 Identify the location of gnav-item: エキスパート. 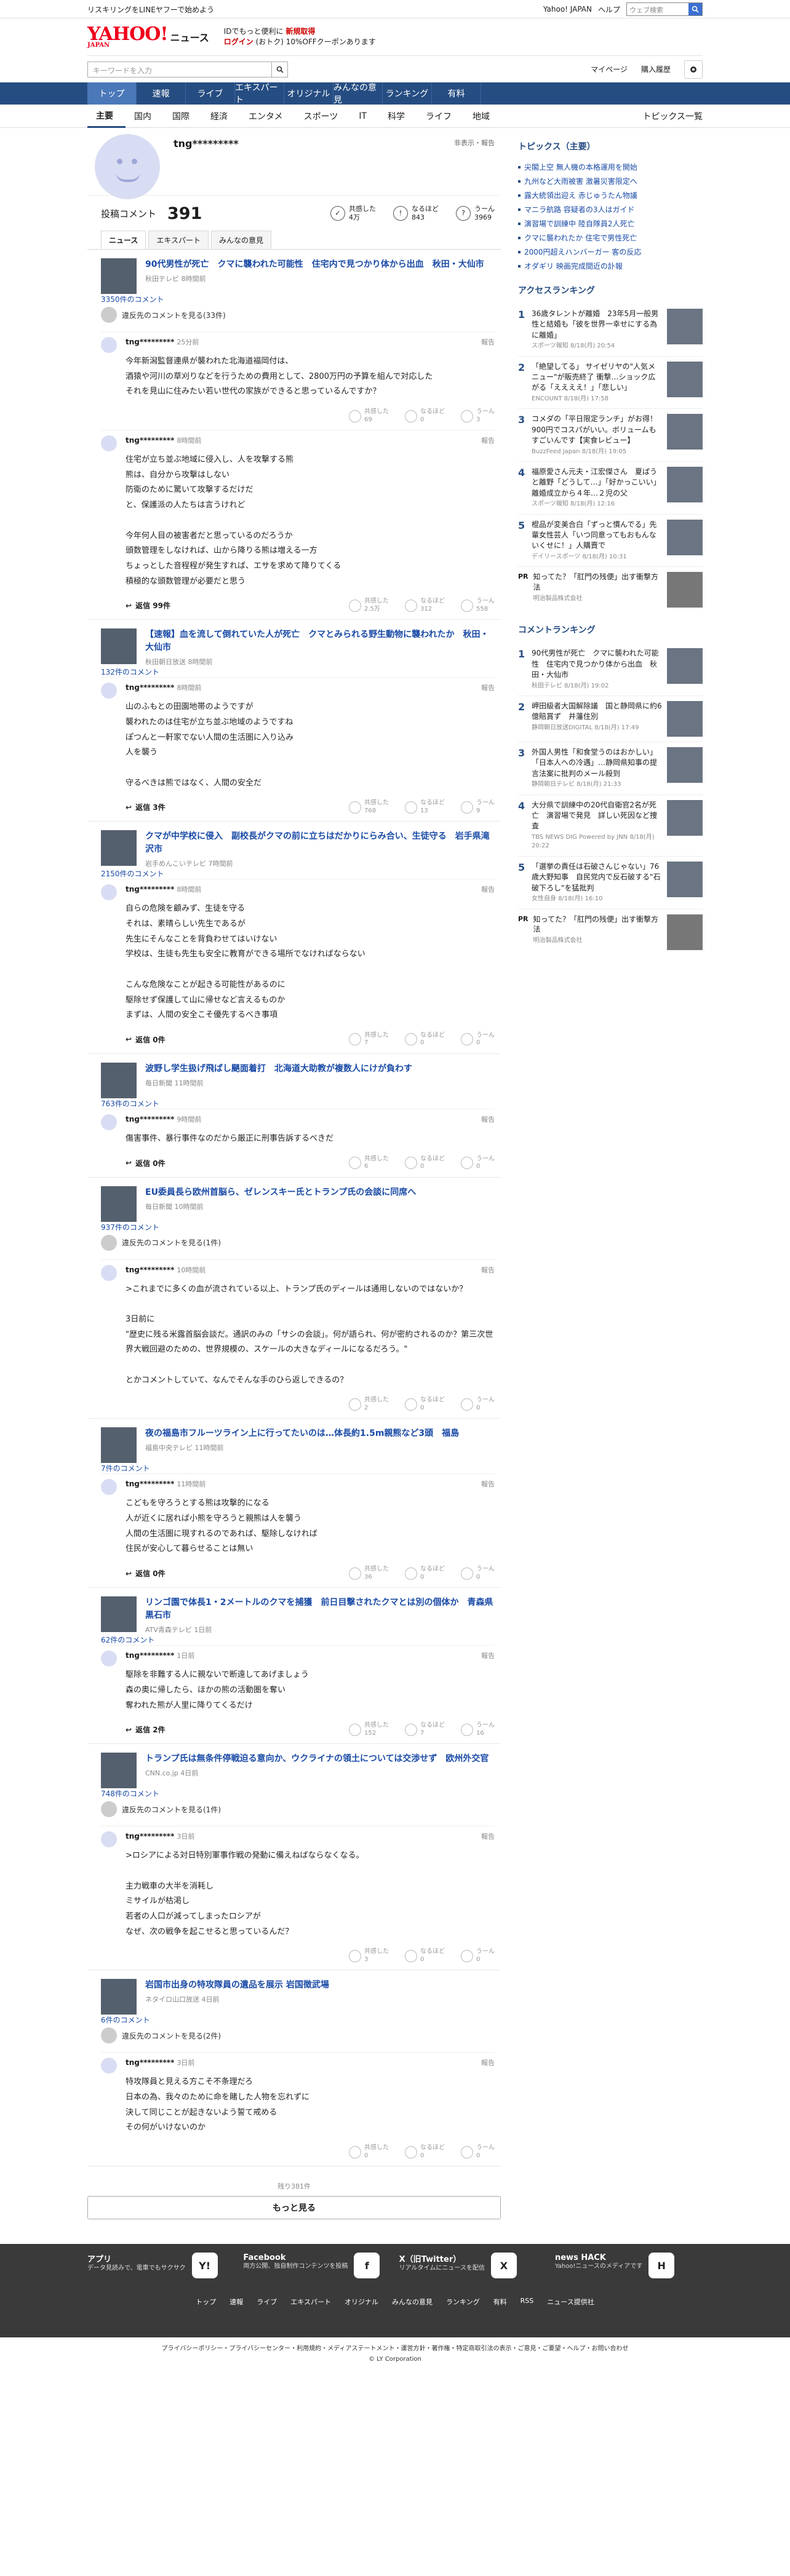
(259, 93).